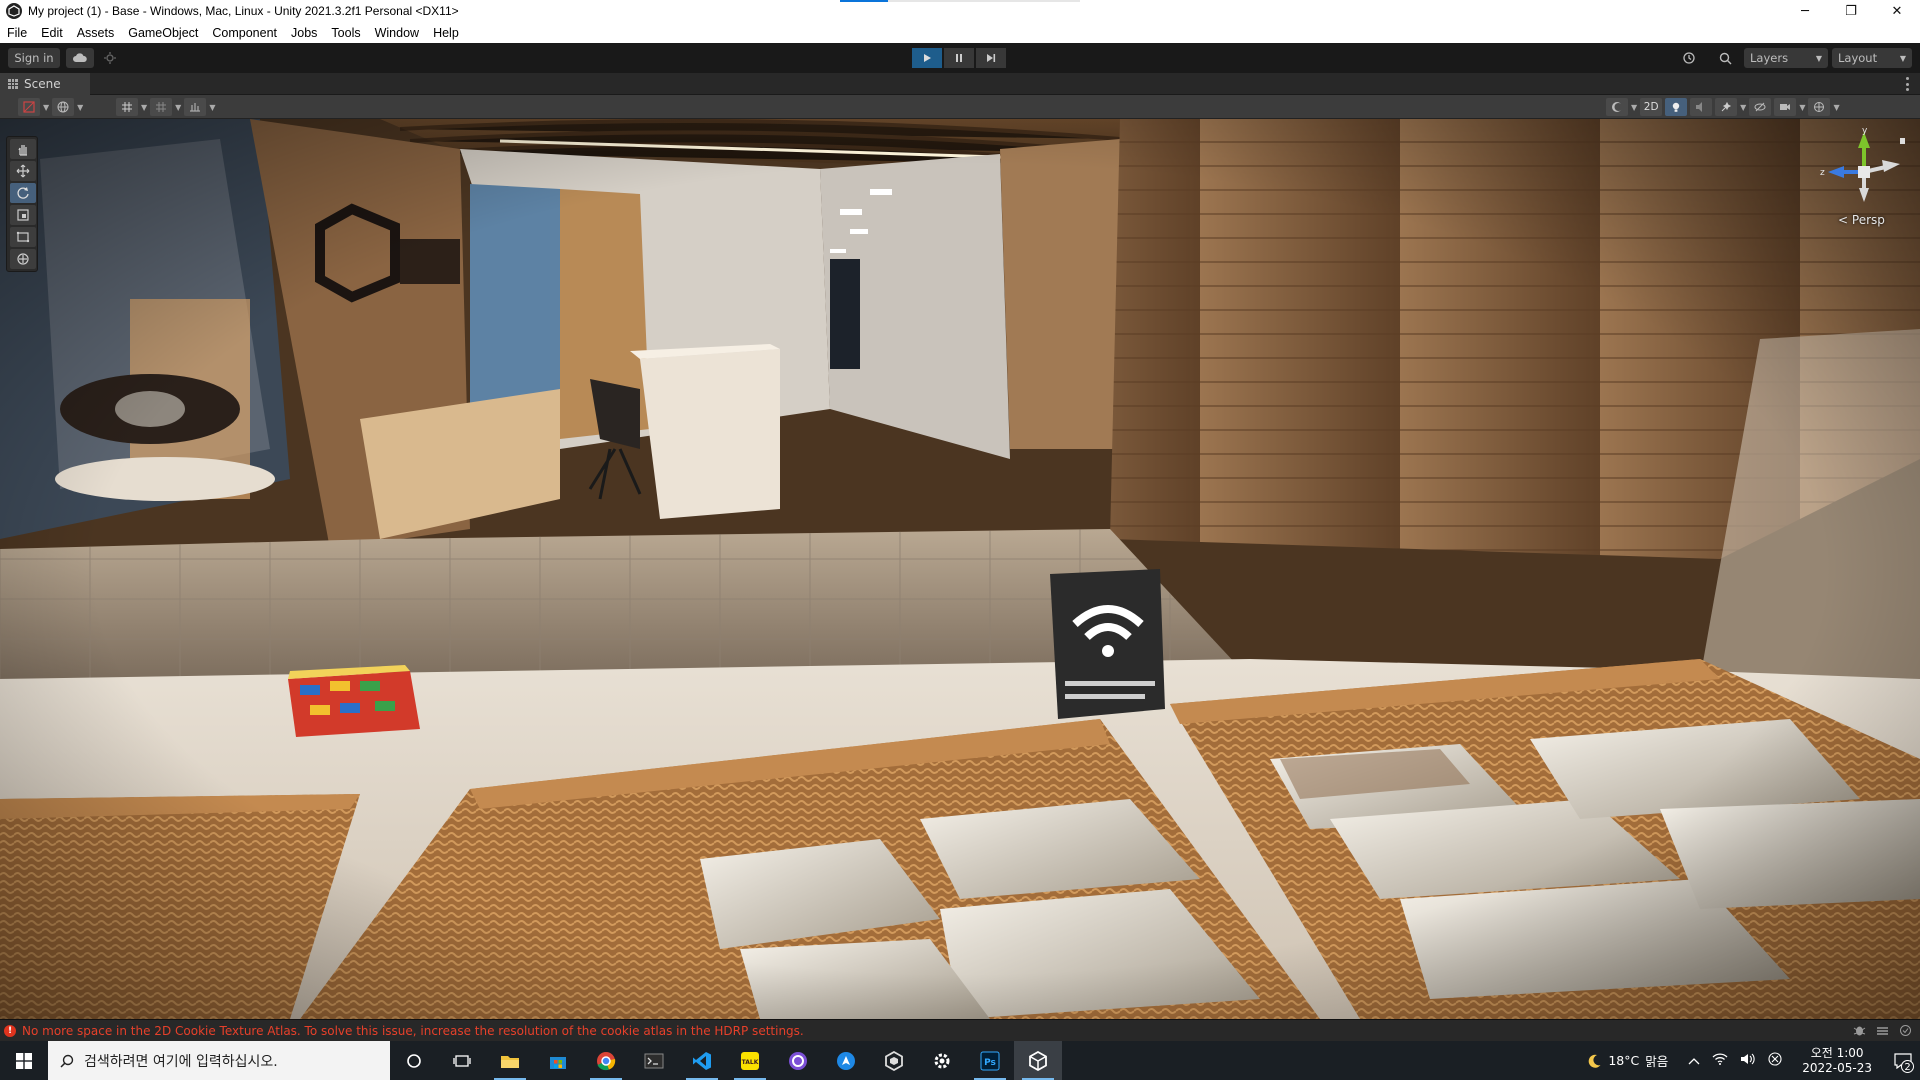 The height and width of the screenshot is (1080, 1920). Describe the element at coordinates (1720, 1060) in the screenshot. I see `wifi-icon` at that location.